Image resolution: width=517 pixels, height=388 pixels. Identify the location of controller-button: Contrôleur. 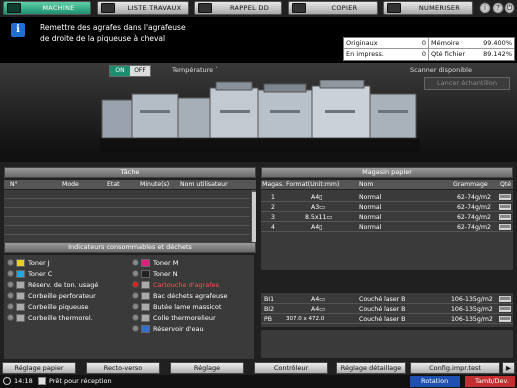
(291, 368).